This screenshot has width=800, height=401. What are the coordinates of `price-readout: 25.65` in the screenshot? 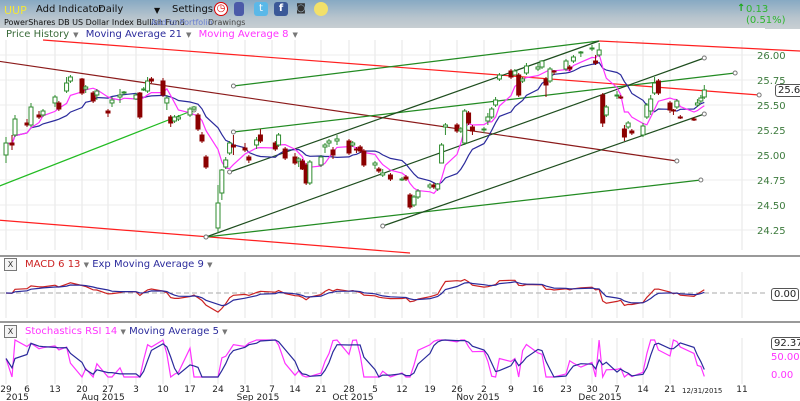 It's located at (787, 90).